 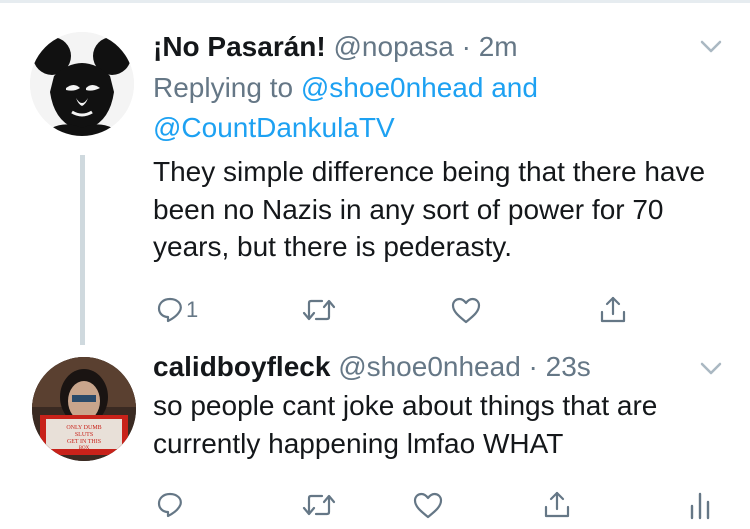 What do you see at coordinates (568, 366) in the screenshot?
I see `timestamp: 23s` at bounding box center [568, 366].